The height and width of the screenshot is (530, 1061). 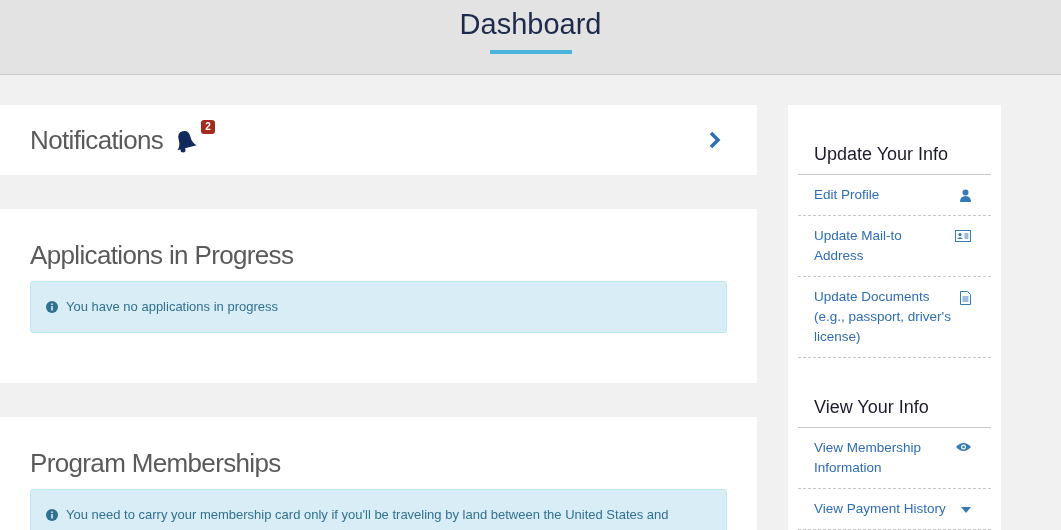 What do you see at coordinates (208, 127) in the screenshot?
I see `notification-count: 2` at bounding box center [208, 127].